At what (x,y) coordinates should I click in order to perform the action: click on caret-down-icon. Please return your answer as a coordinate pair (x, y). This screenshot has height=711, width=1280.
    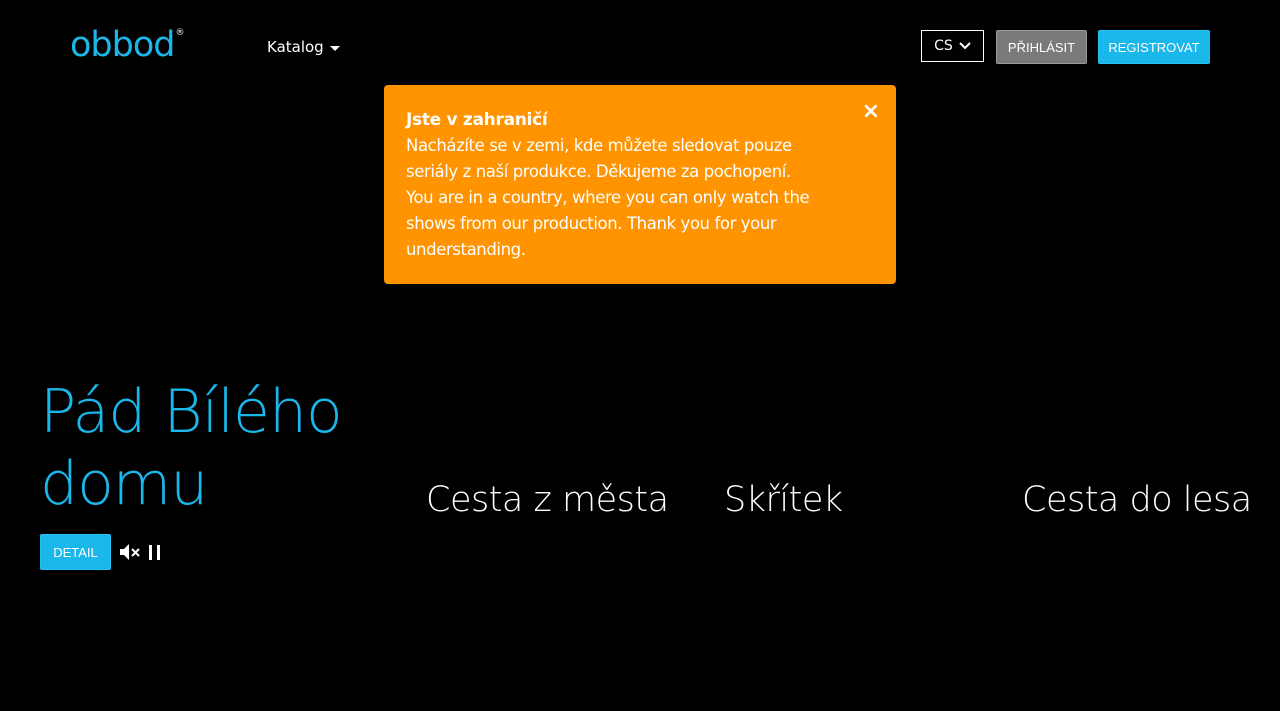
    Looking at the image, I should click on (334, 48).